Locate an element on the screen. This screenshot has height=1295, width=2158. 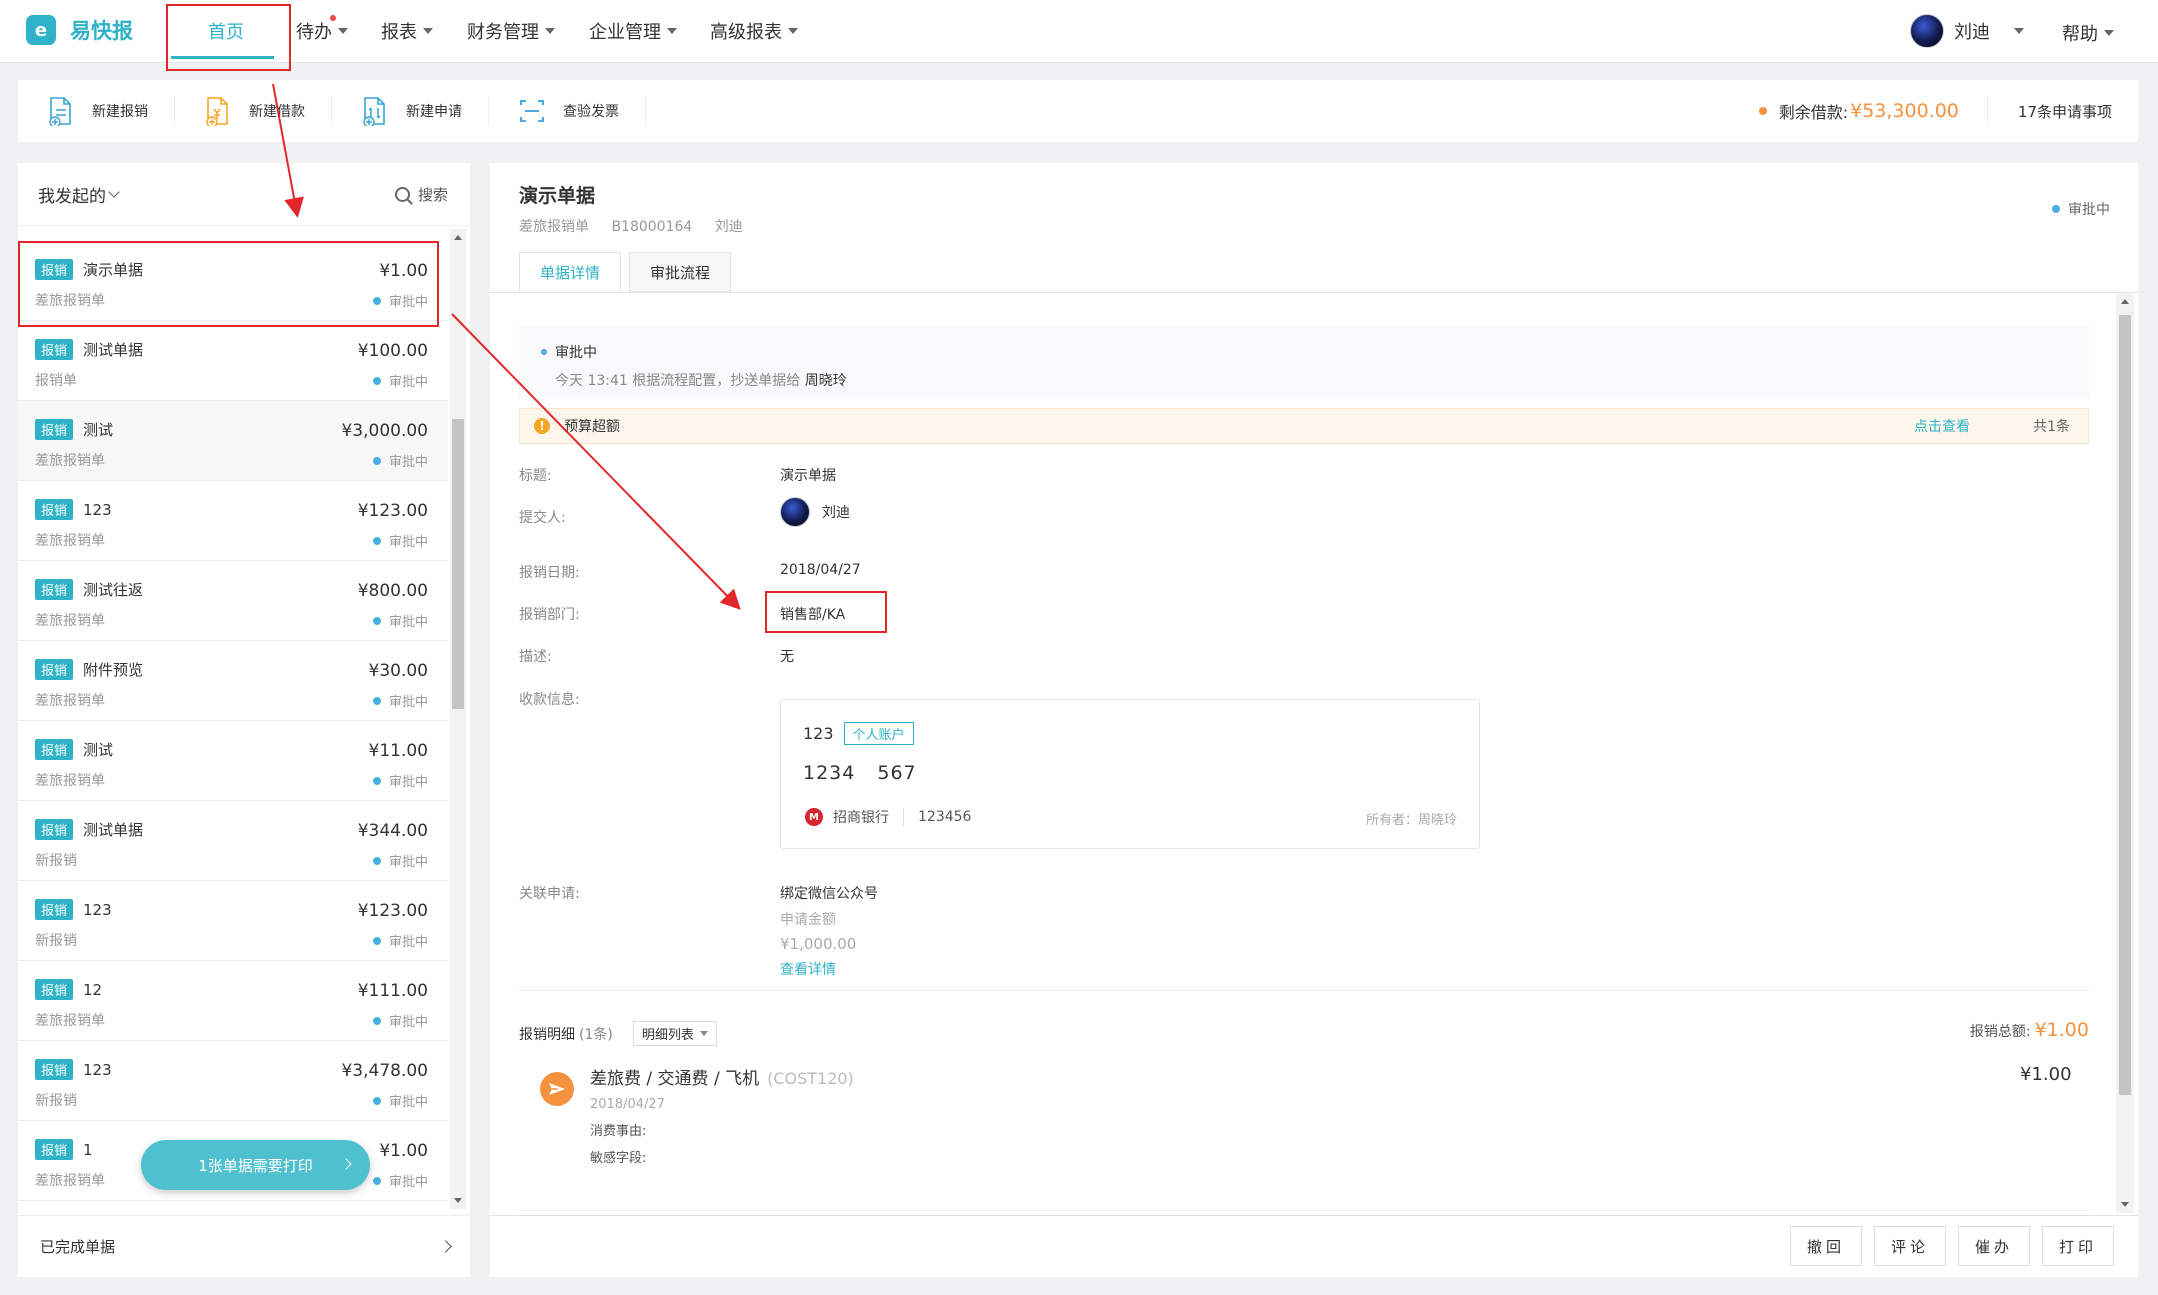
view-linked-details-link: 查看详情 is located at coordinates (829, 969).